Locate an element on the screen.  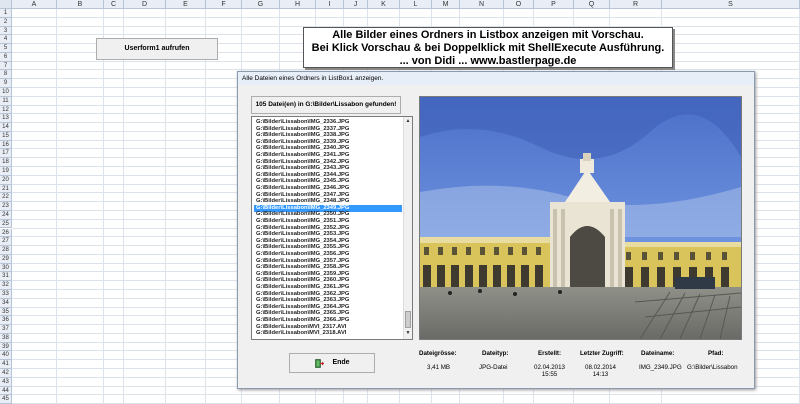
row-header: 43 is located at coordinates (6, 382).